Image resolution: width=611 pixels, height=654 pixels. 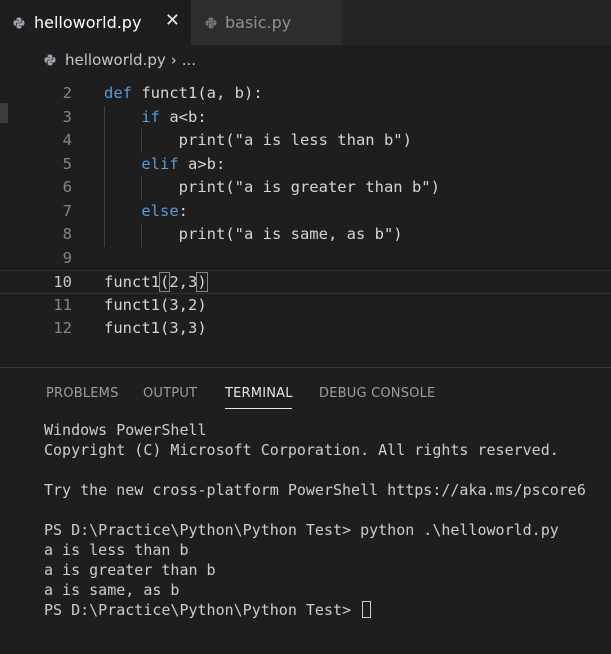 I want to click on code-text: funct1(2,3), so click(x=156, y=282).